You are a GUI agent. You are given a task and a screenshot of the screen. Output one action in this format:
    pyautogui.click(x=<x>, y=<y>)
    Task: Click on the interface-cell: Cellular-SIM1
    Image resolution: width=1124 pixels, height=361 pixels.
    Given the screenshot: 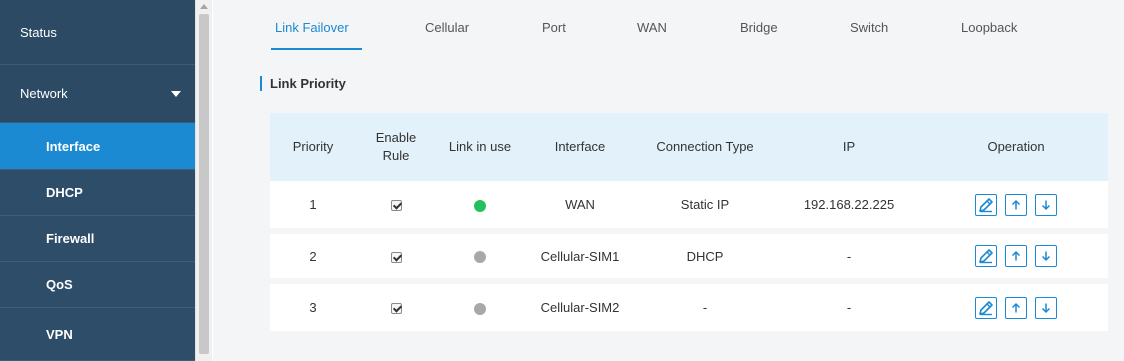 What is the action you would take?
    pyautogui.click(x=580, y=257)
    